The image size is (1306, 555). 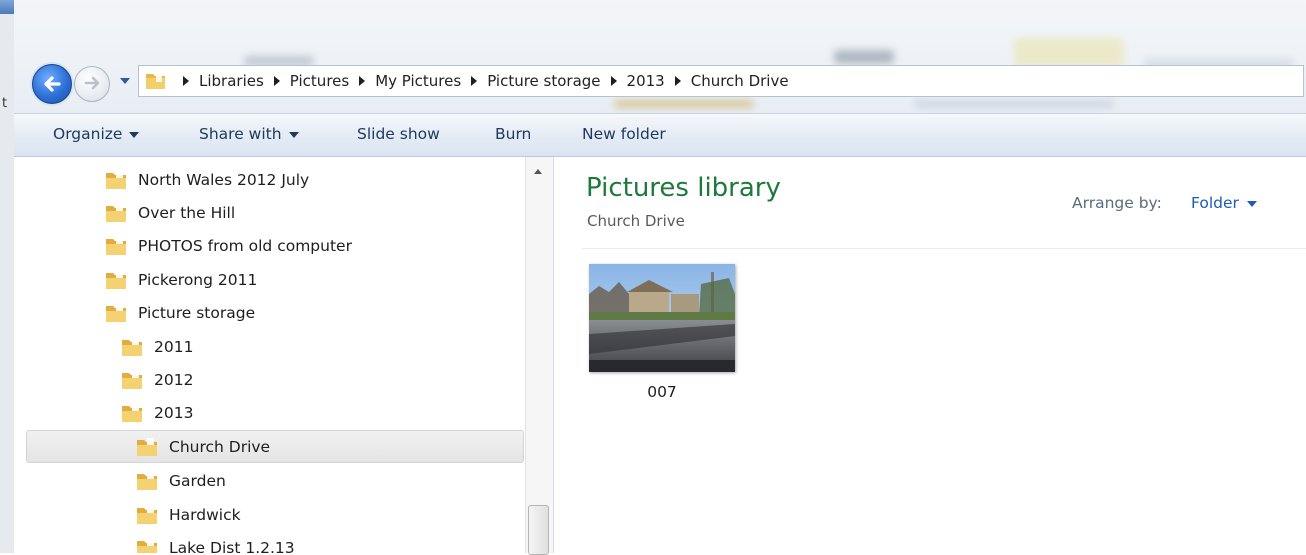 I want to click on photo-thumbnail-image, so click(x=662, y=318).